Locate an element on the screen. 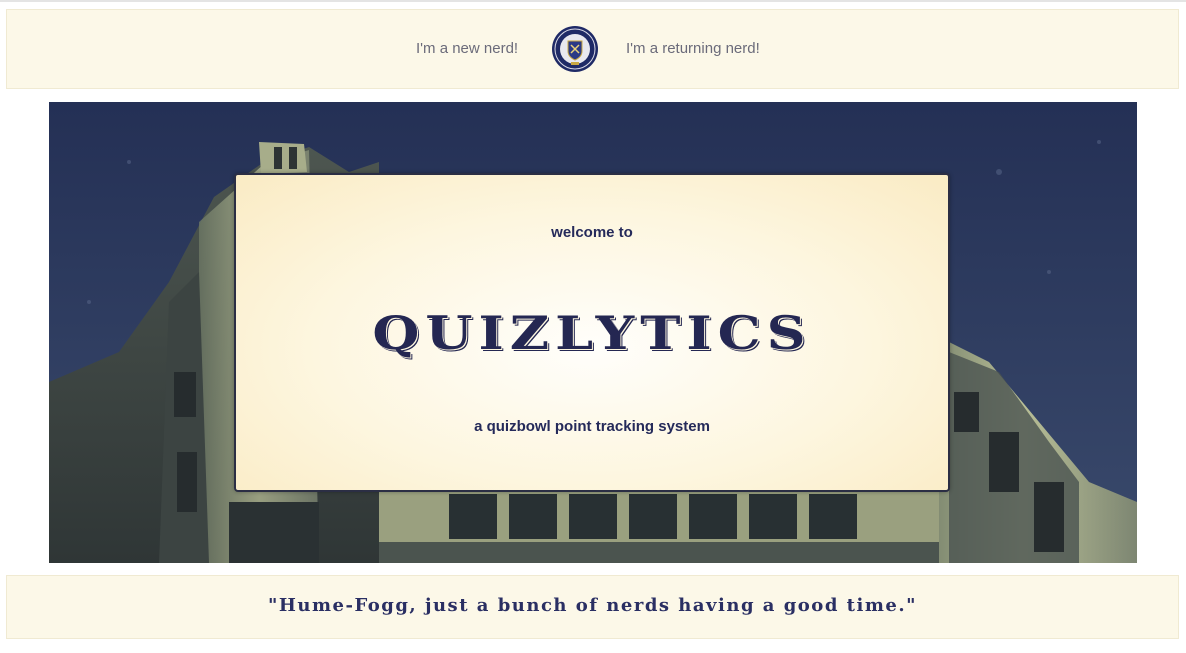 This screenshot has height=653, width=1186. top-divider is located at coordinates (593, 1).